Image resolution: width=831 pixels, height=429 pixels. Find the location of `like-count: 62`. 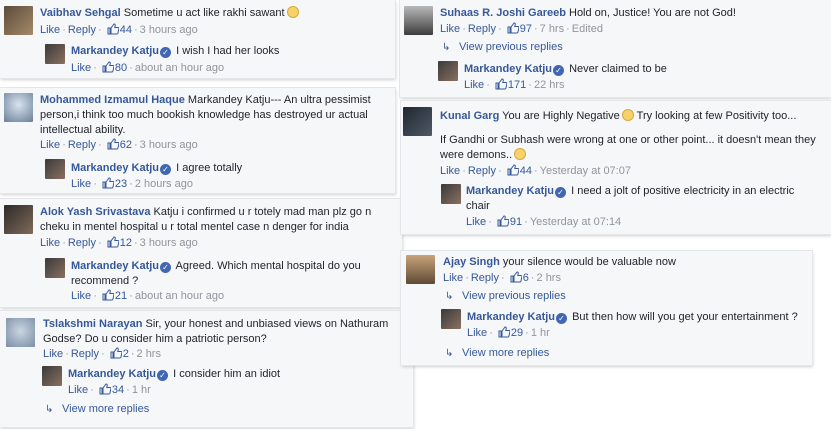

like-count: 62 is located at coordinates (126, 145).